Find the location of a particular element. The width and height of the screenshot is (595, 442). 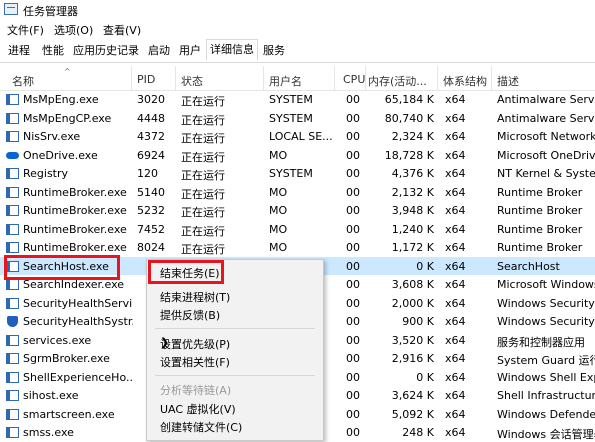

menu-view: 查看(V) is located at coordinates (122, 30).